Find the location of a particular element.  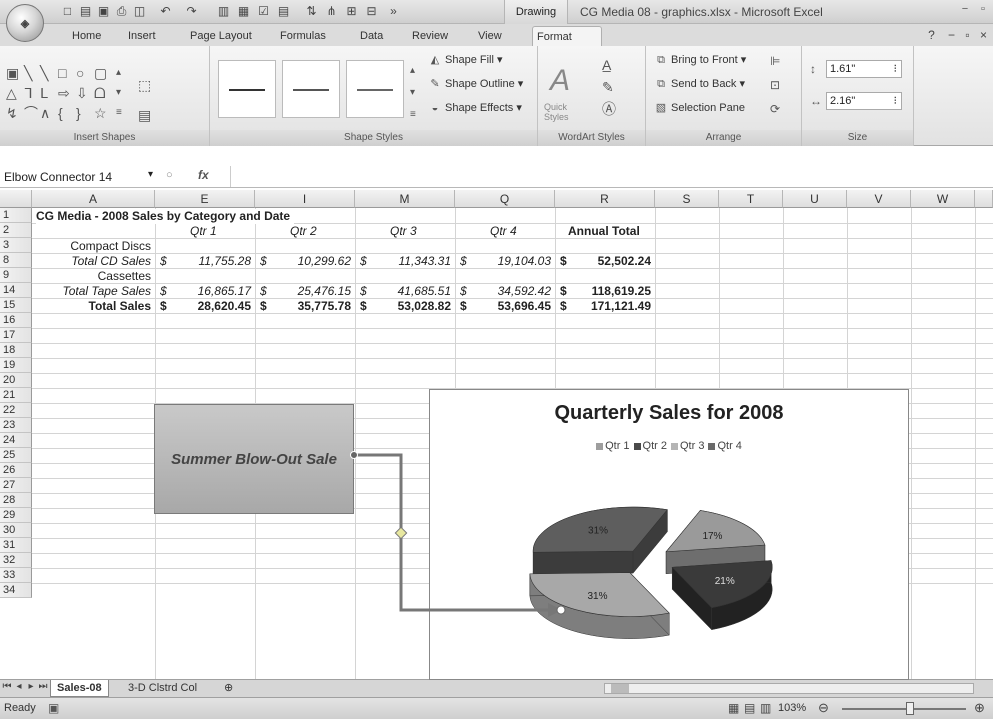

row-header: 32 is located at coordinates (16, 560).